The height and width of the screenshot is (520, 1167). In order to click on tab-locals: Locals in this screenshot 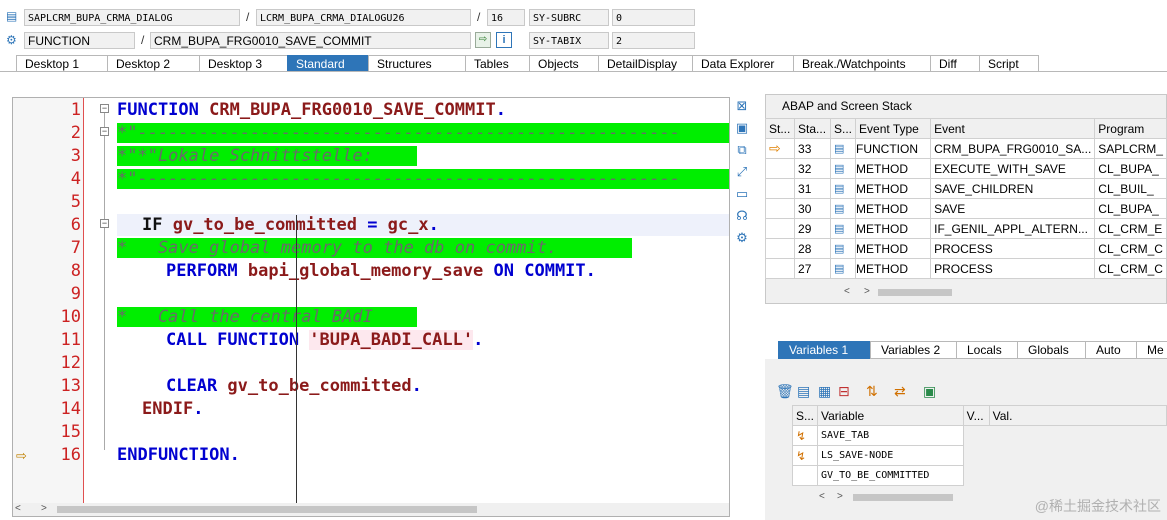, I will do `click(987, 350)`.